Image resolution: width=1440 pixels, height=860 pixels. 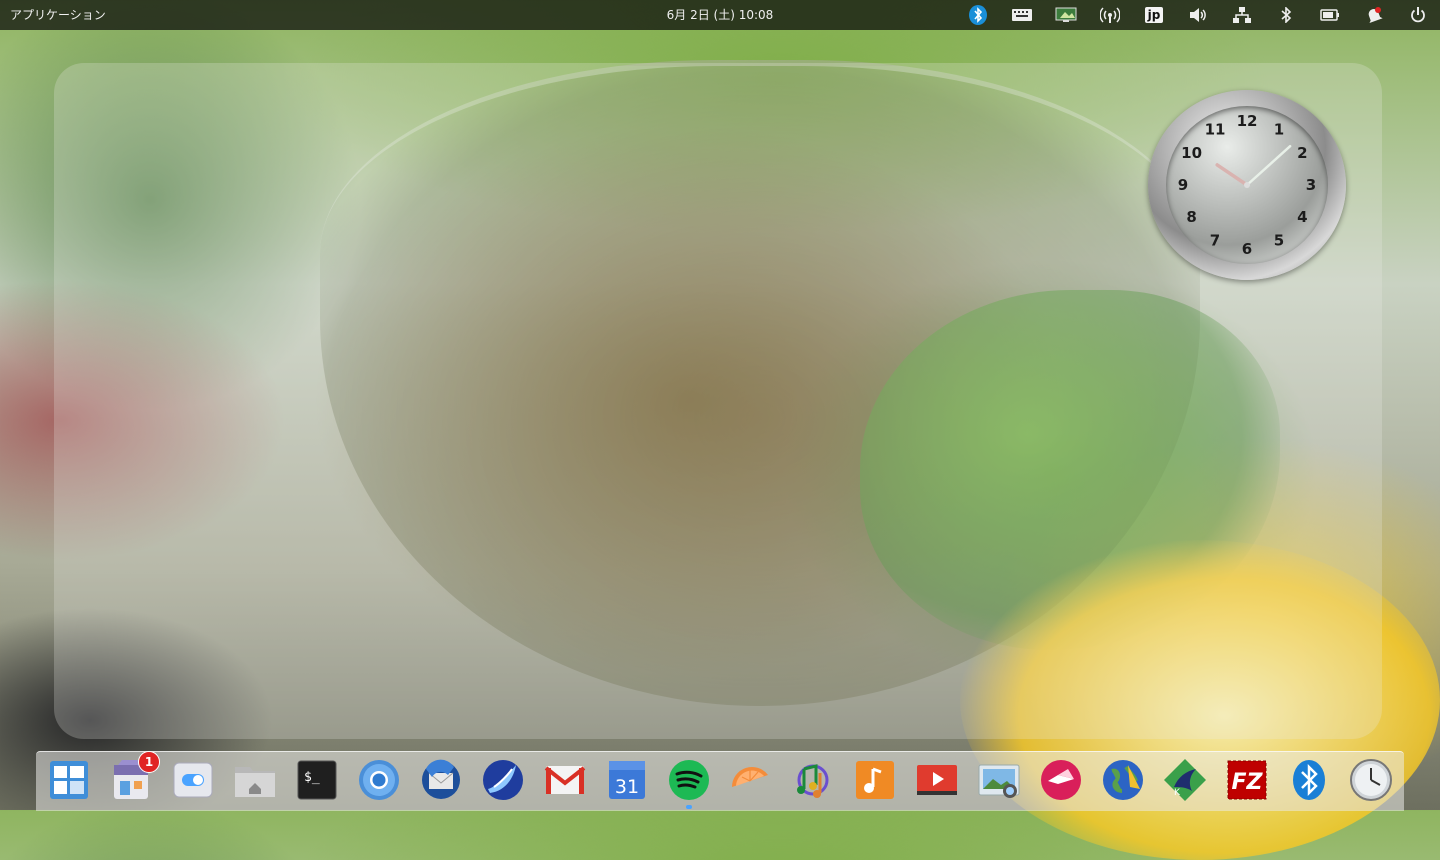 I want to click on update-count-badge: 1, so click(x=149, y=762).